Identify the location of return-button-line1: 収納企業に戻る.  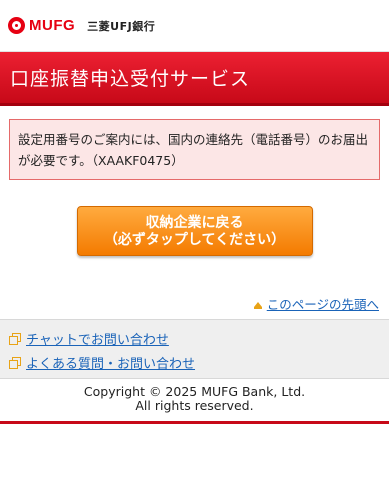
(194, 223).